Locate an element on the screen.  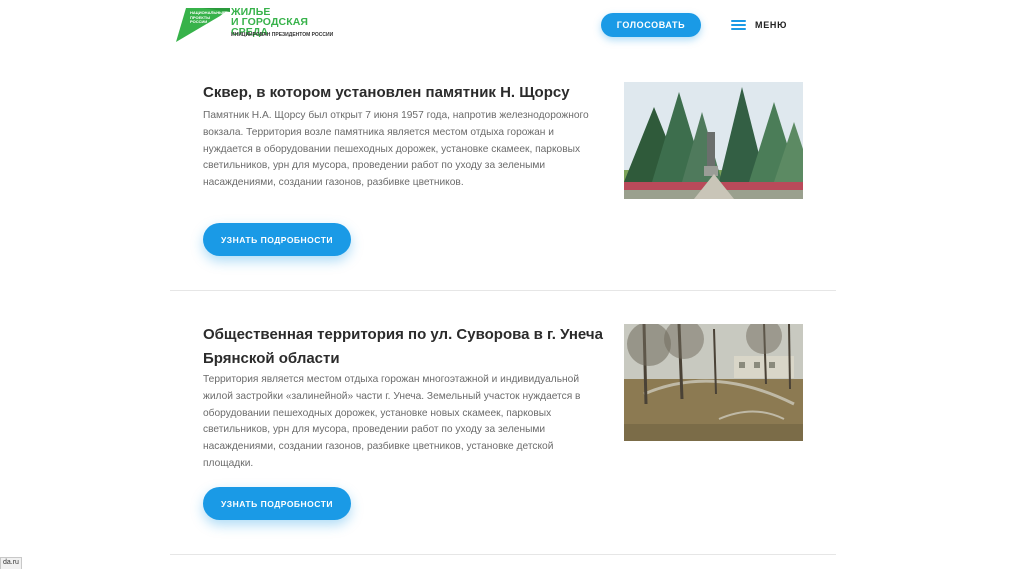
menu-button: МЕНЮ is located at coordinates (759, 25).